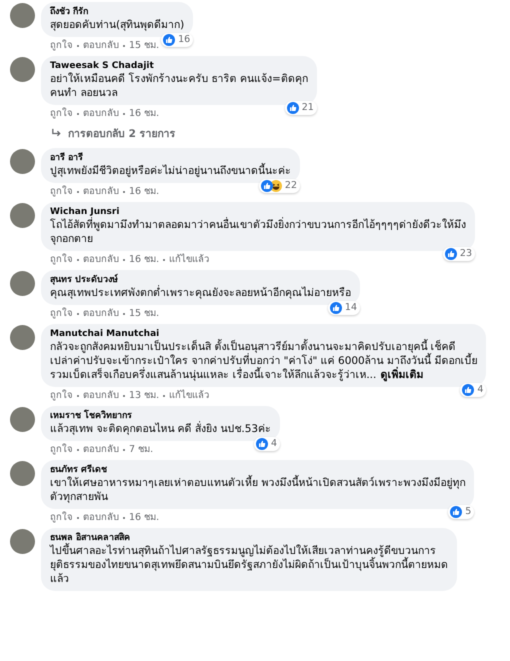 The image size is (510, 661). I want to click on comment-time: 13 ชม., so click(144, 396).